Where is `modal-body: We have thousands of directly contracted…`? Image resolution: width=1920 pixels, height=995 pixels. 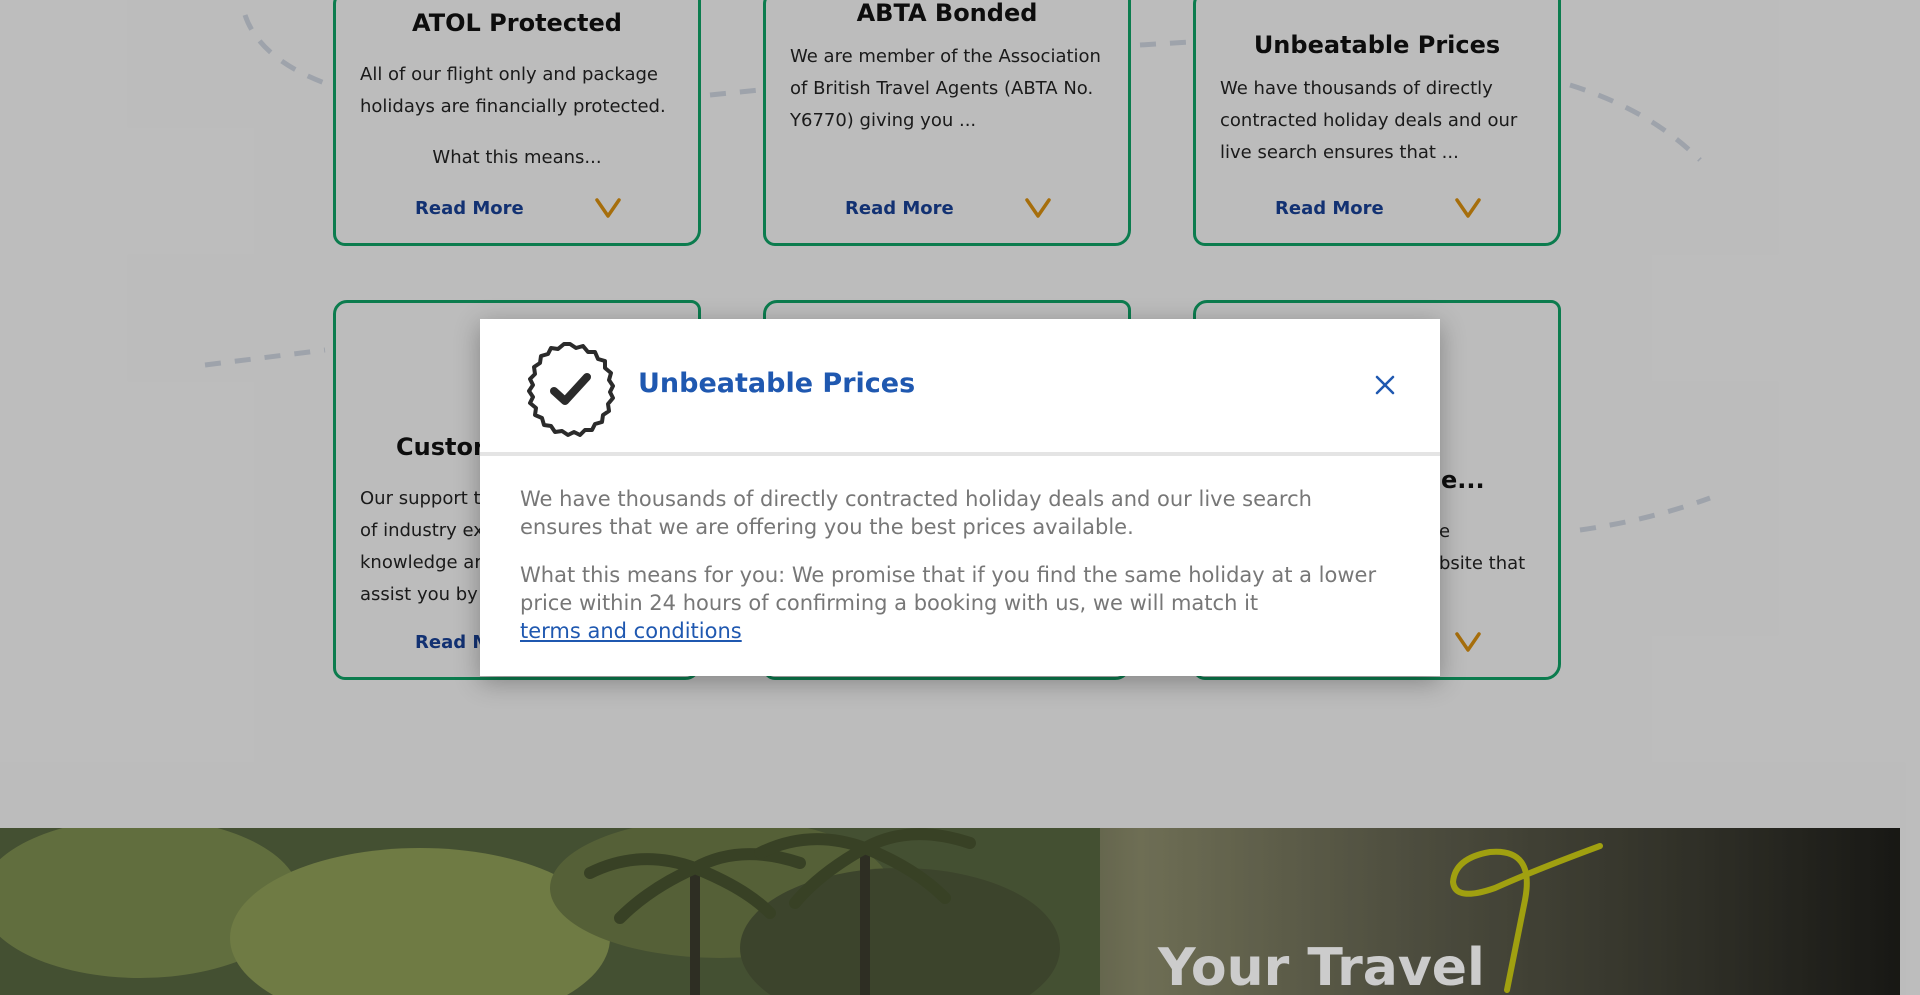
modal-body: We have thousands of directly contracted… is located at coordinates (950, 565).